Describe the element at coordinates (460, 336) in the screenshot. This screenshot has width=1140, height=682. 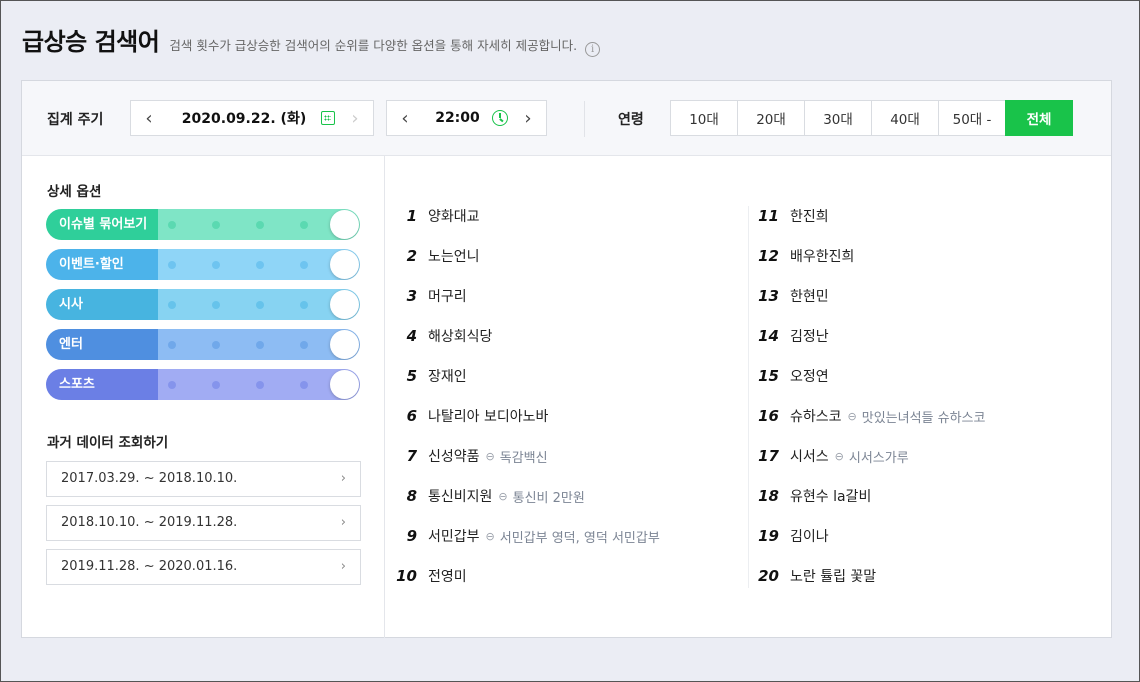
I see `rank-keyword: 해상회식당` at that location.